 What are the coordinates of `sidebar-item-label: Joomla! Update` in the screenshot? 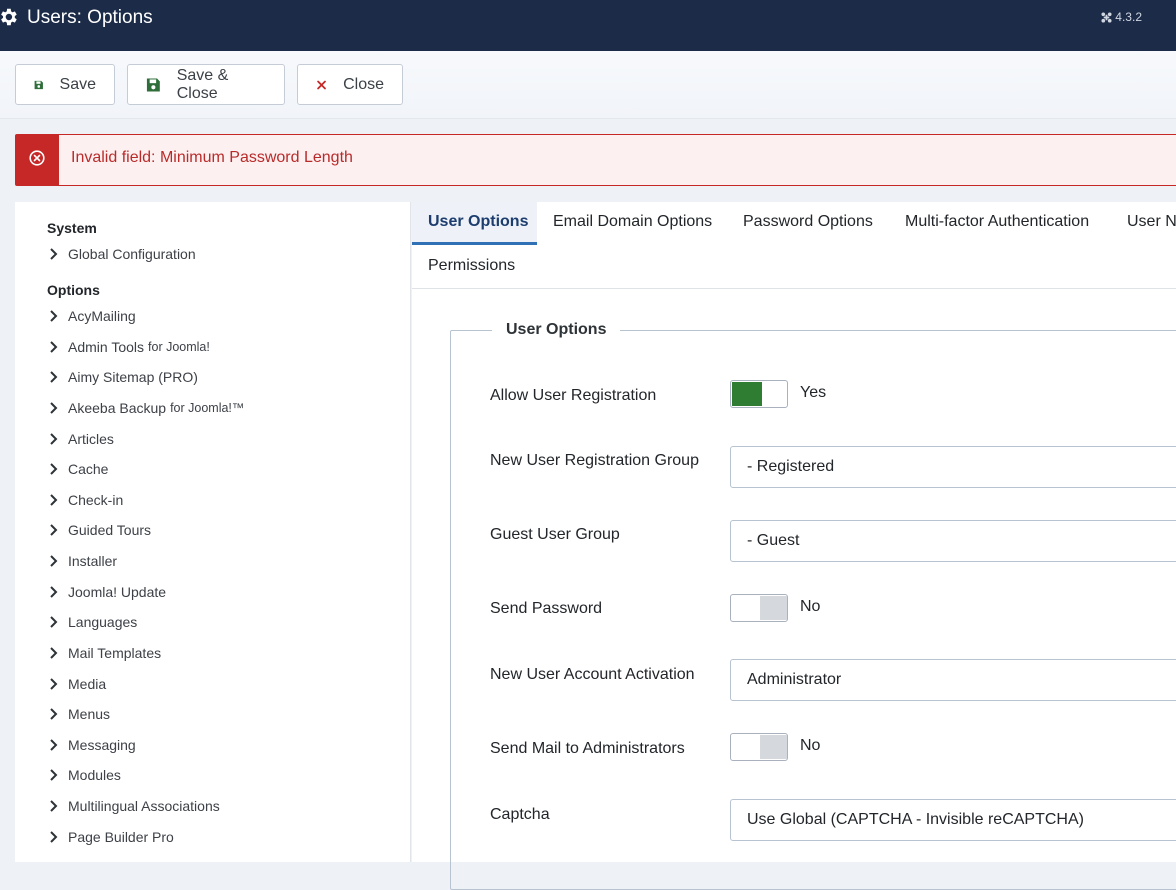 It's located at (117, 592).